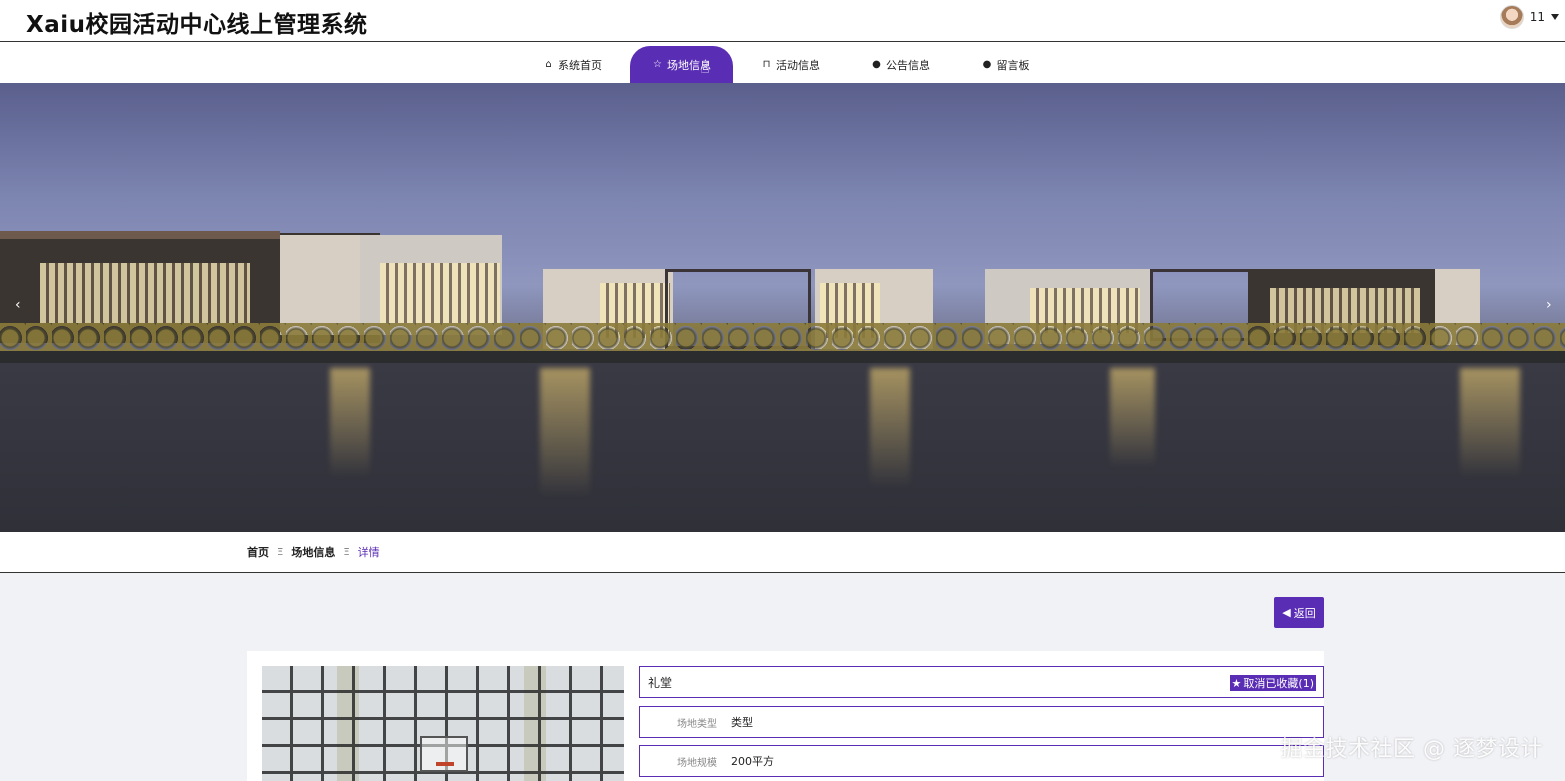 This screenshot has height=781, width=1565. Describe the element at coordinates (987, 64) in the screenshot. I see `question-icon: ●` at that location.